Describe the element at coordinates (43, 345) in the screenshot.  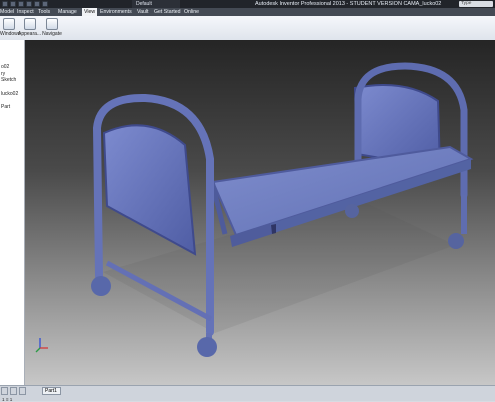
I see `view-axis-indicator` at that location.